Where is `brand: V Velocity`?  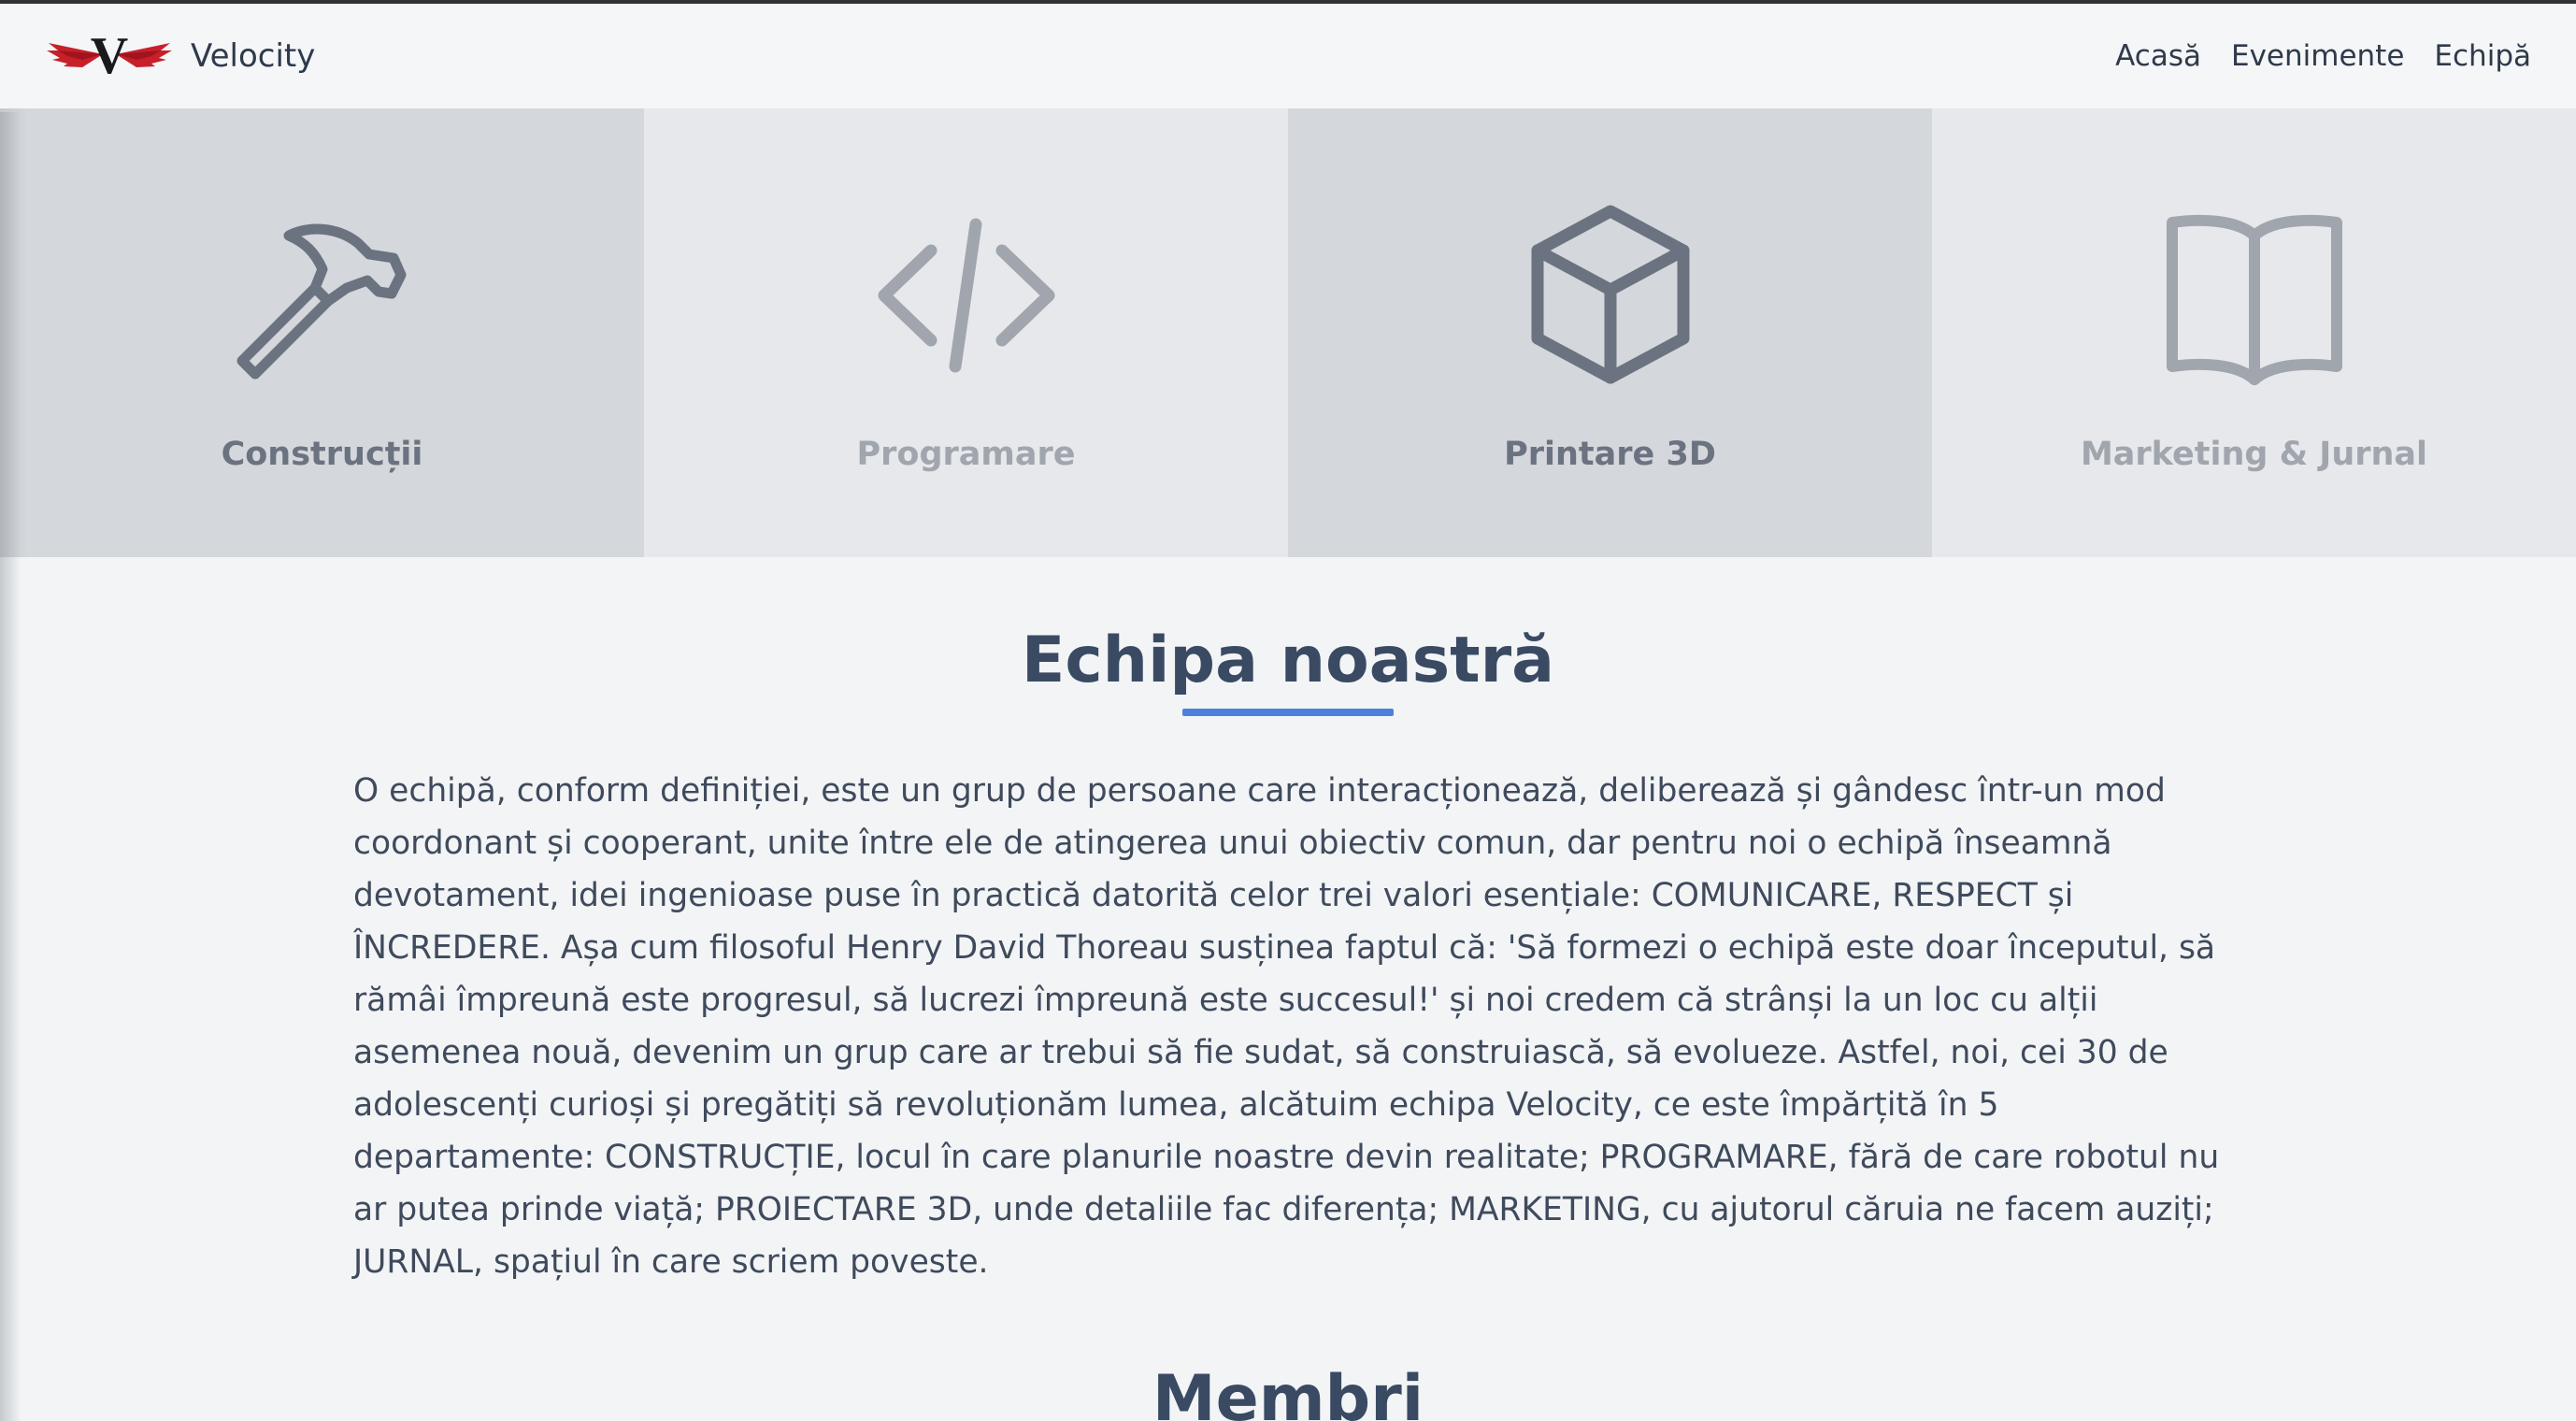 brand: V Velocity is located at coordinates (180, 56).